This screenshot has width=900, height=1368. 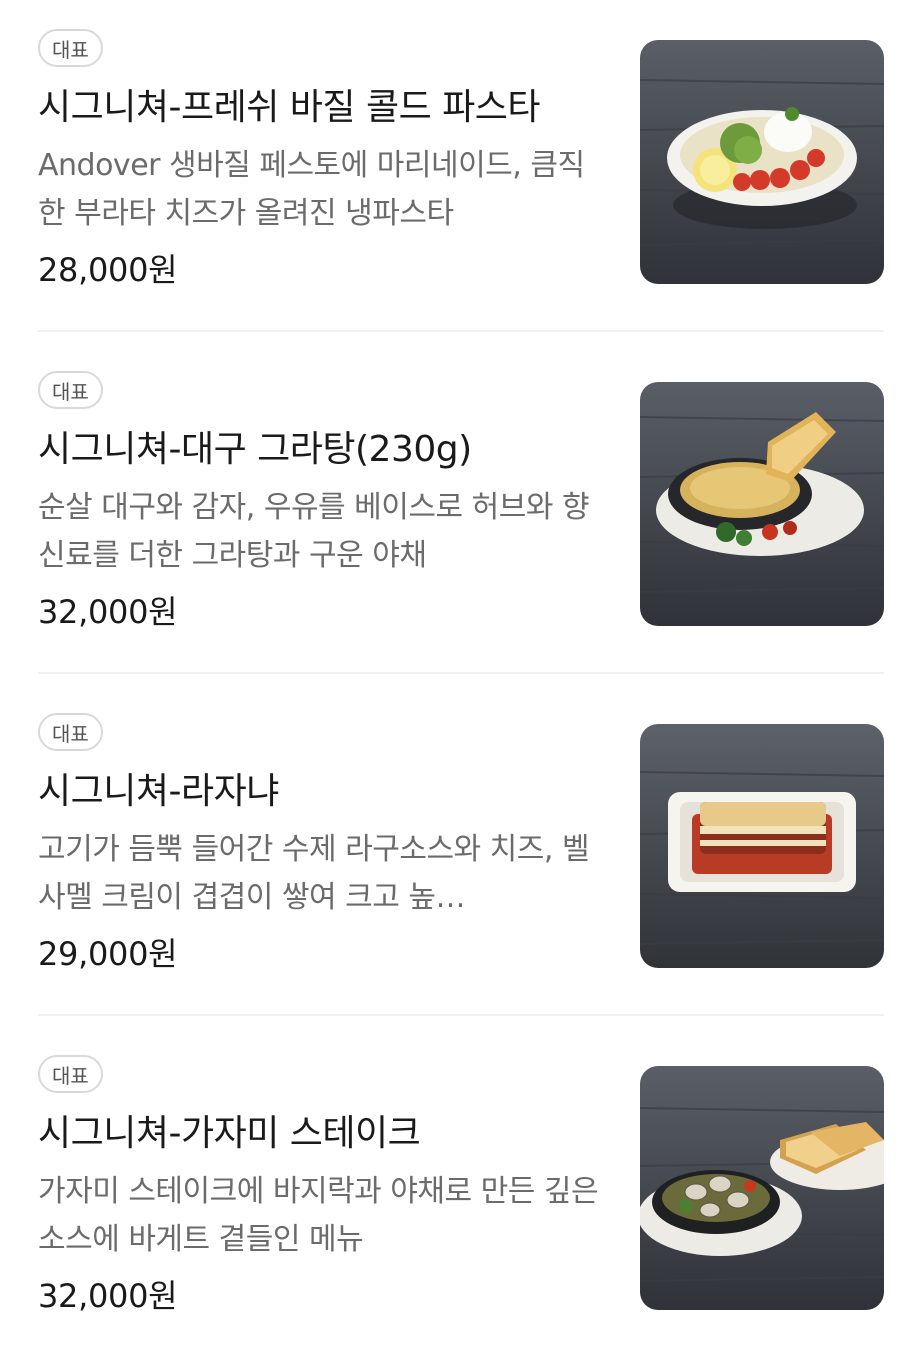 What do you see at coordinates (108, 270) in the screenshot?
I see `menu-item-price: 28,000원` at bounding box center [108, 270].